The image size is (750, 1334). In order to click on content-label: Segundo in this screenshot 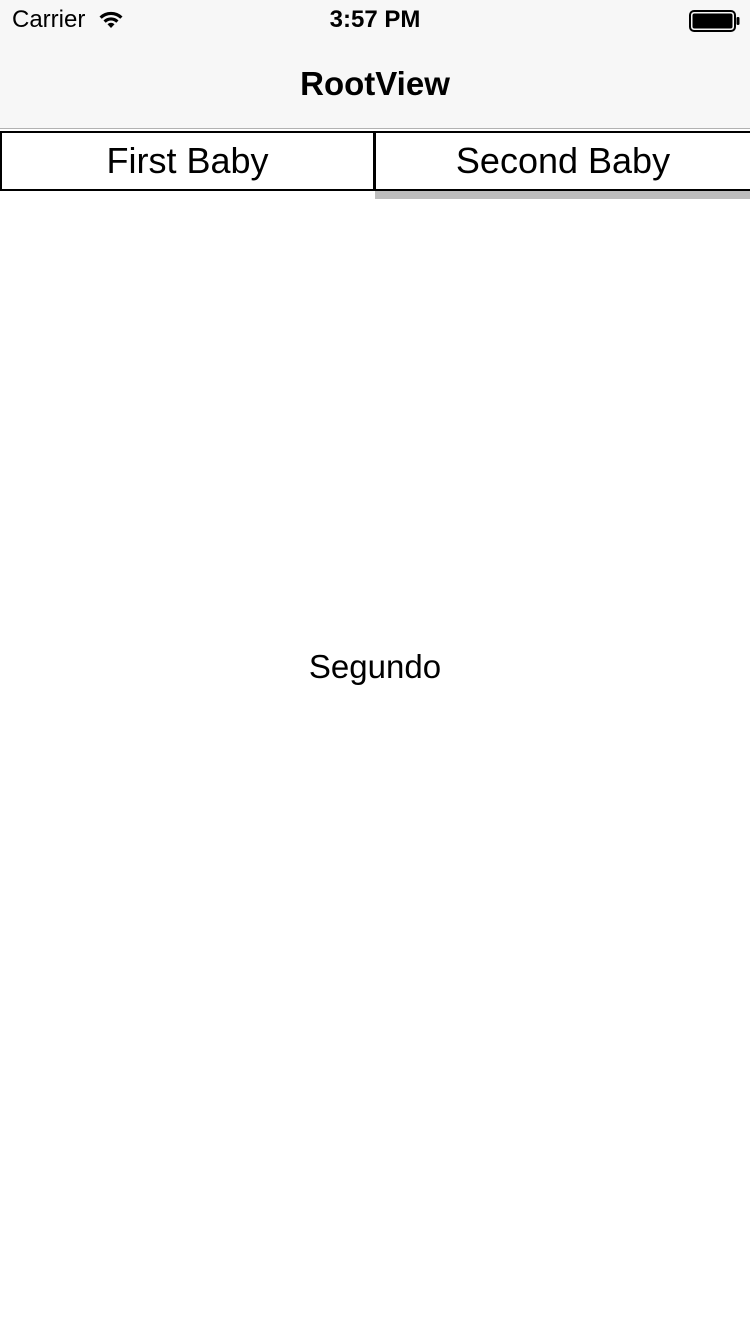, I will do `click(375, 666)`.